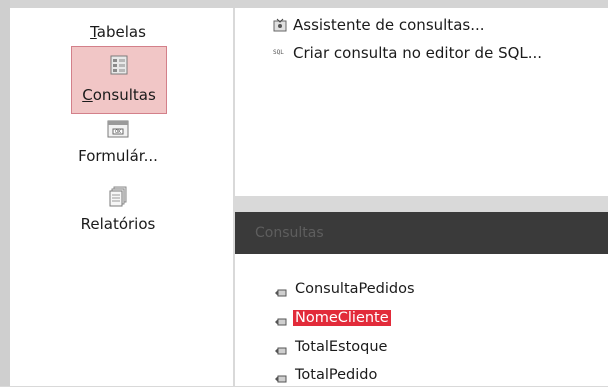 The width and height of the screenshot is (608, 387). What do you see at coordinates (119, 80) in the screenshot?
I see `sidebar-item-consultas: Consultas` at bounding box center [119, 80].